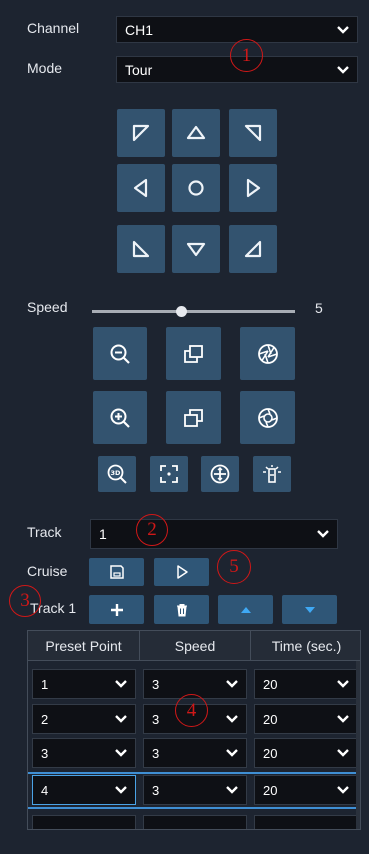 This screenshot has height=854, width=369. Describe the element at coordinates (272, 474) in the screenshot. I see `wiper-light-button` at that location.